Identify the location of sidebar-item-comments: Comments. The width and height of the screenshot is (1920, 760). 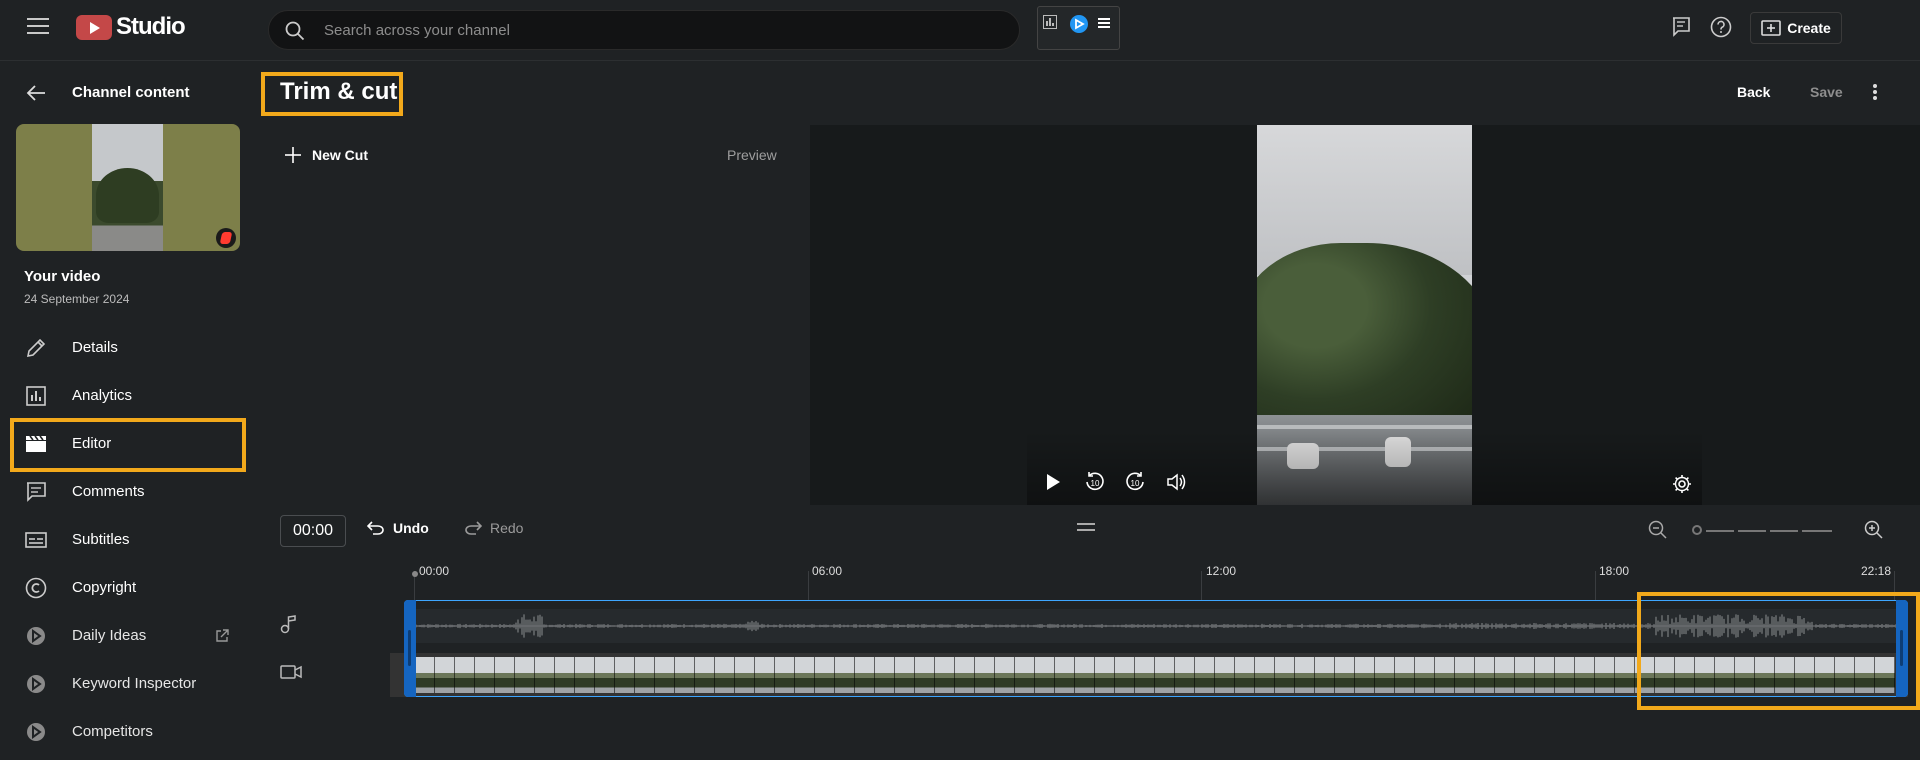
(128, 492).